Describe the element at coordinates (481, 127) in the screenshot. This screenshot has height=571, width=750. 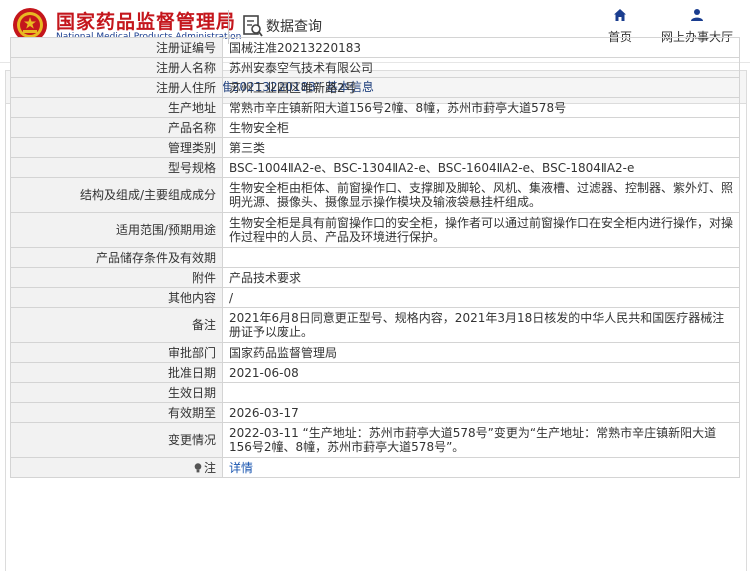
I see `row-value: 生物安全柜` at that location.